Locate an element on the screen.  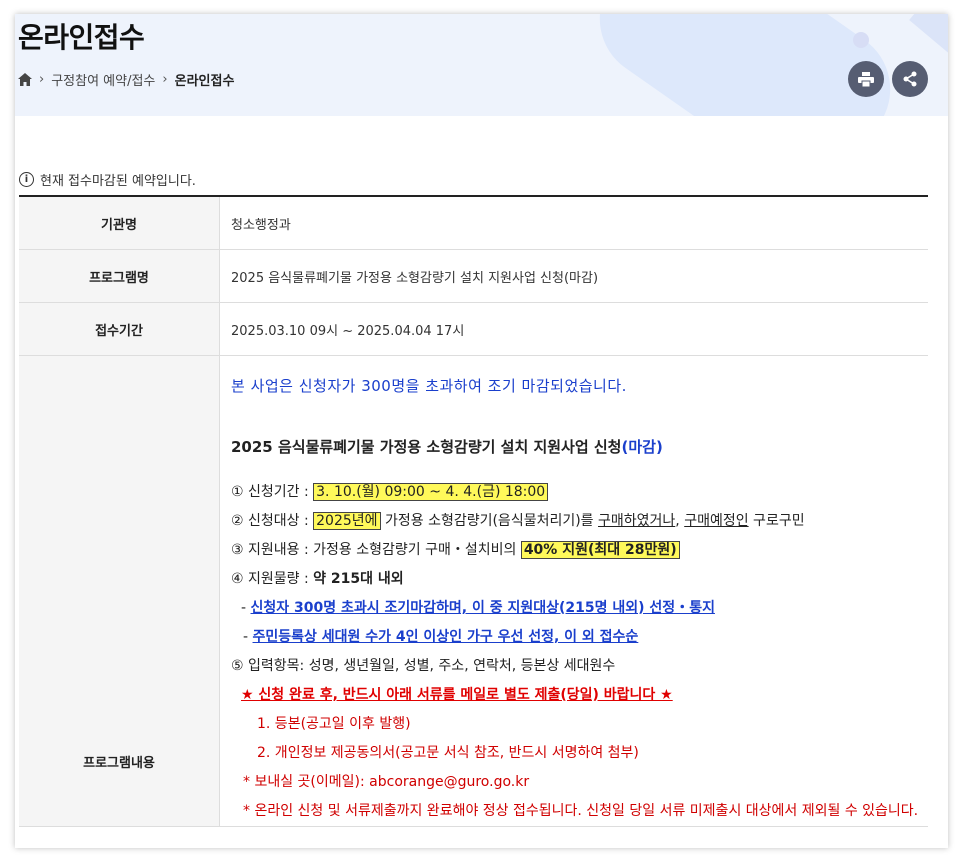
item1-value: 3. 10.(월) 09:00 ~ 4. 4.(금) 18:00 is located at coordinates (431, 492).